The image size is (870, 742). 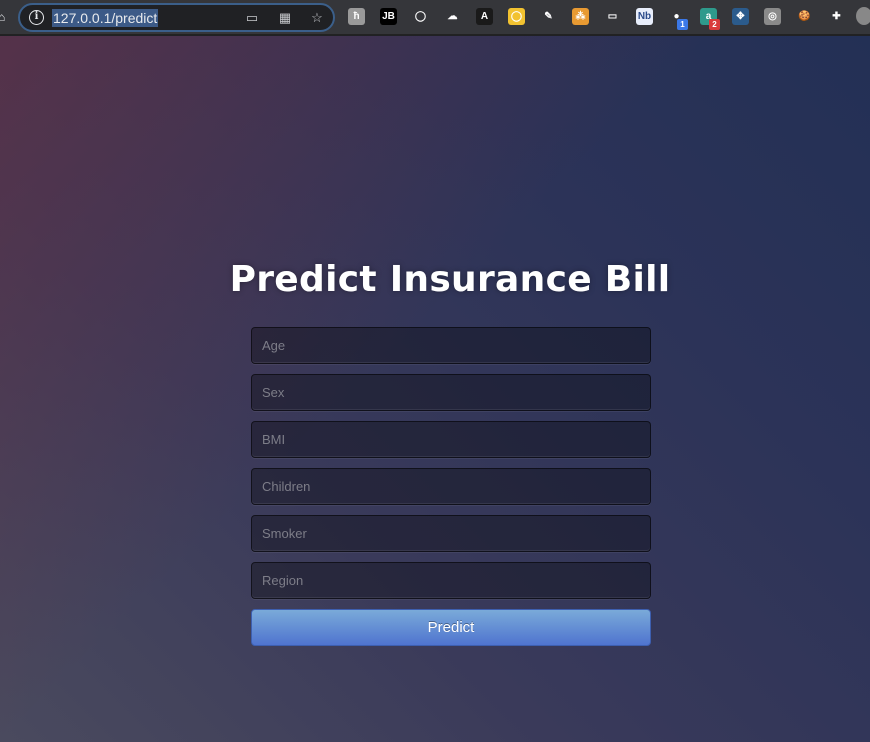 What do you see at coordinates (484, 16) in the screenshot?
I see `adobe-extension-icon: A` at bounding box center [484, 16].